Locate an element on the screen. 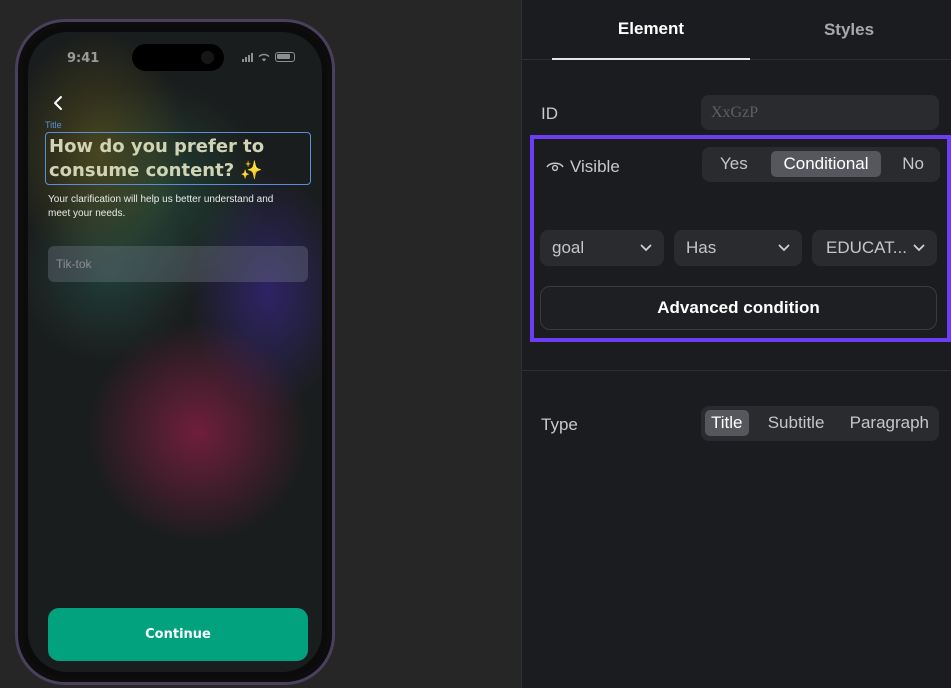 The image size is (951, 688). visible-label: Visible is located at coordinates (595, 166).